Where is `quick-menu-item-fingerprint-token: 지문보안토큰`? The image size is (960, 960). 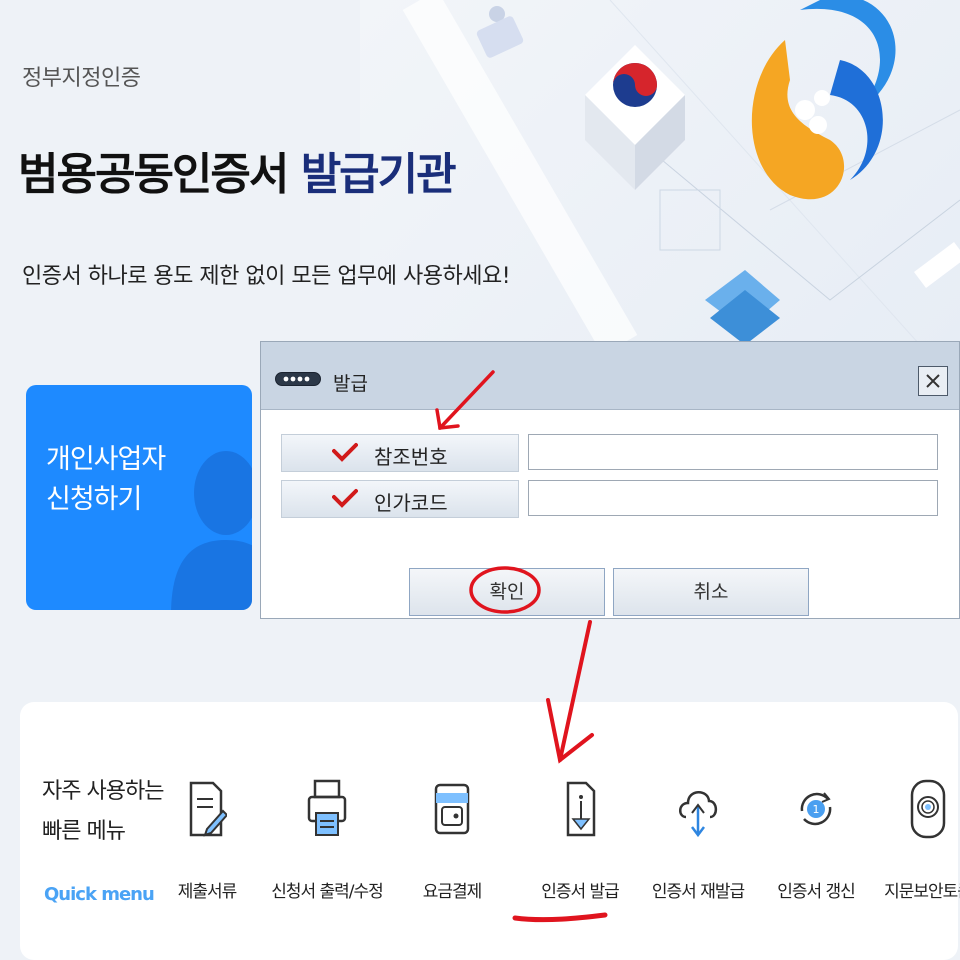 quick-menu-item-fingerprint-token: 지문보안토큰 is located at coordinates (914, 842).